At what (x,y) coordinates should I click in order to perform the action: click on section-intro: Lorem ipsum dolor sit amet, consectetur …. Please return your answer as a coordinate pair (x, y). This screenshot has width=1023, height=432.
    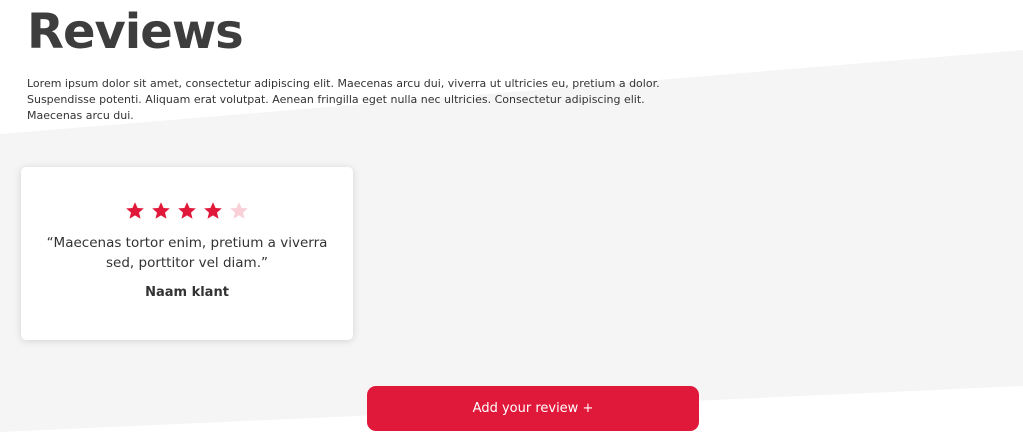
    Looking at the image, I should click on (343, 99).